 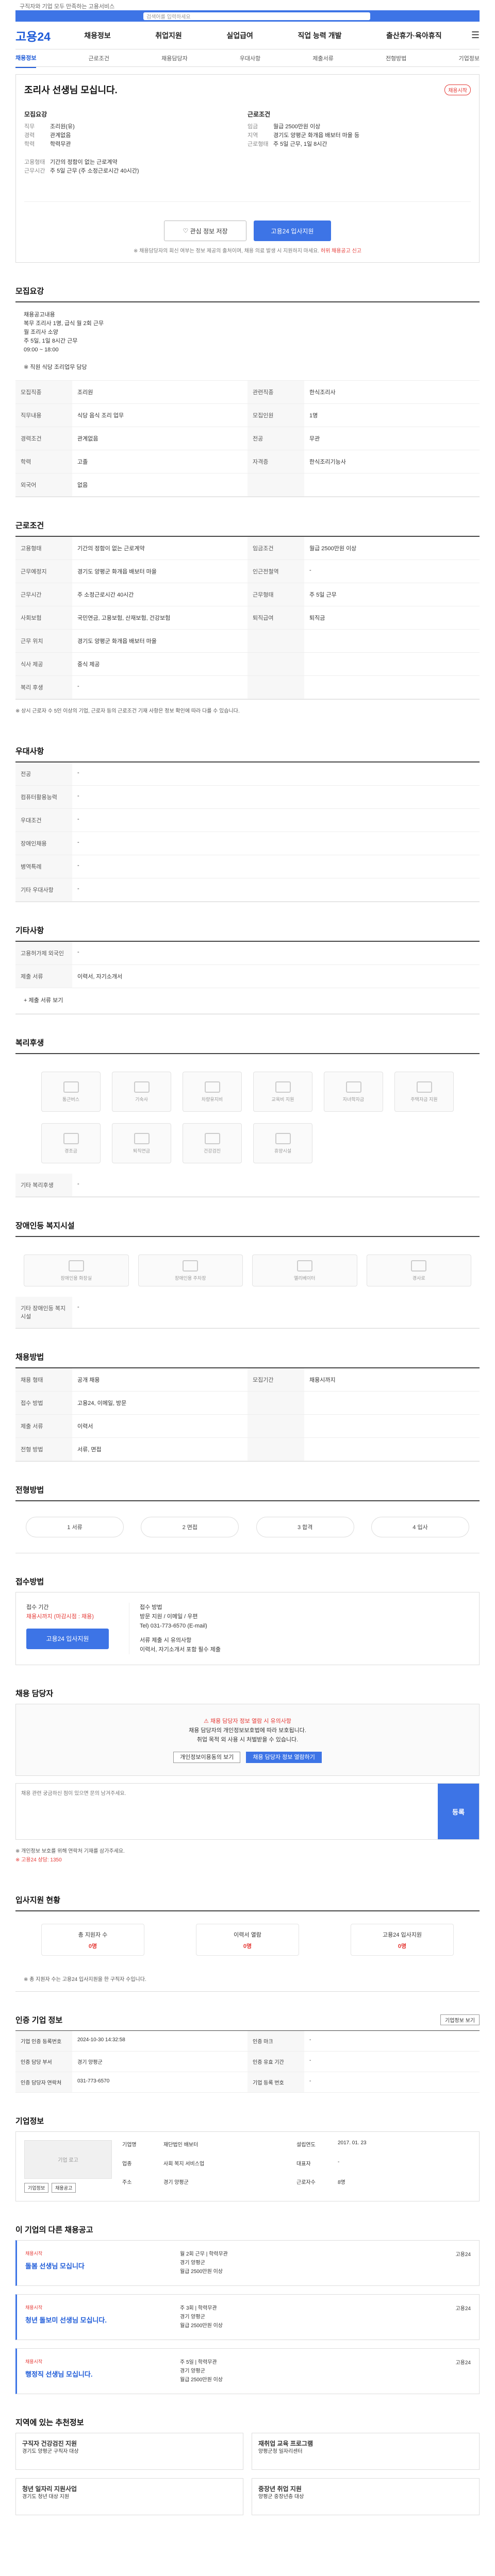 What do you see at coordinates (26, 58) in the screenshot?
I see `tab: 채용정보` at bounding box center [26, 58].